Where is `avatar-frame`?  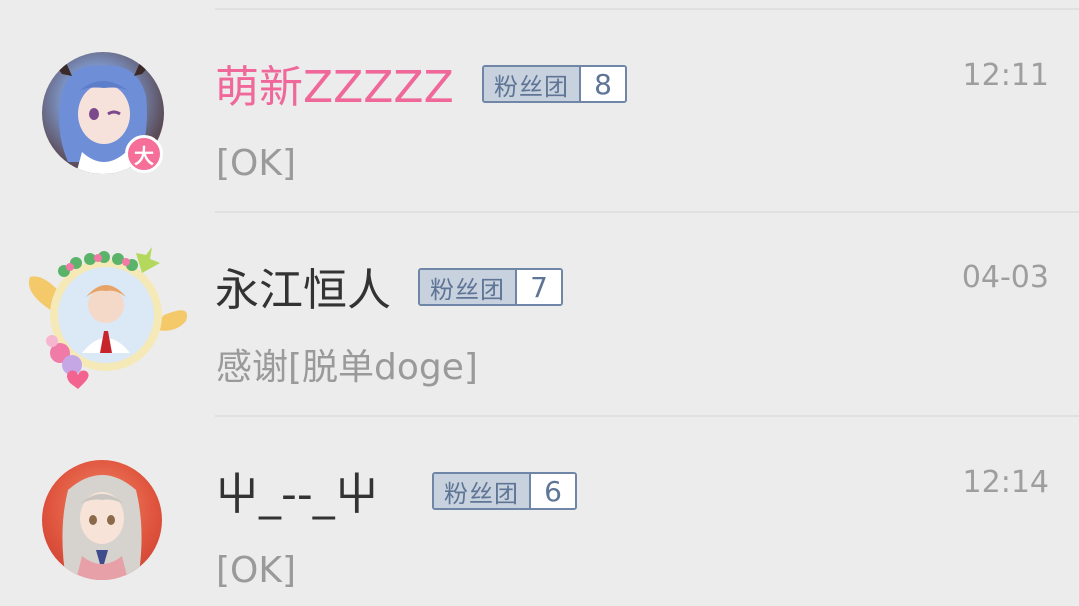 avatar-frame is located at coordinates (106, 313).